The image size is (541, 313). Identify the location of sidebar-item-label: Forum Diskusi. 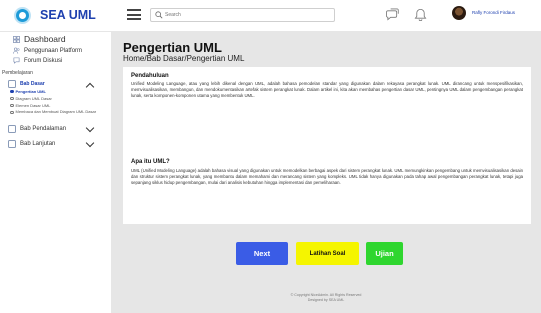
(43, 60).